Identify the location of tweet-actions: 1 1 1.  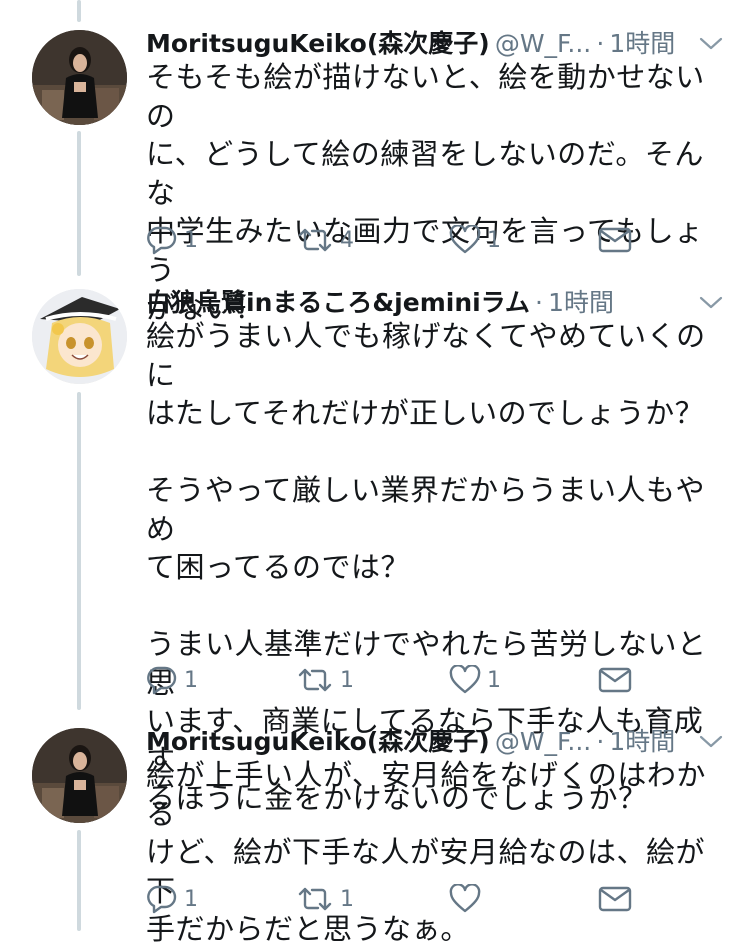
(396, 680).